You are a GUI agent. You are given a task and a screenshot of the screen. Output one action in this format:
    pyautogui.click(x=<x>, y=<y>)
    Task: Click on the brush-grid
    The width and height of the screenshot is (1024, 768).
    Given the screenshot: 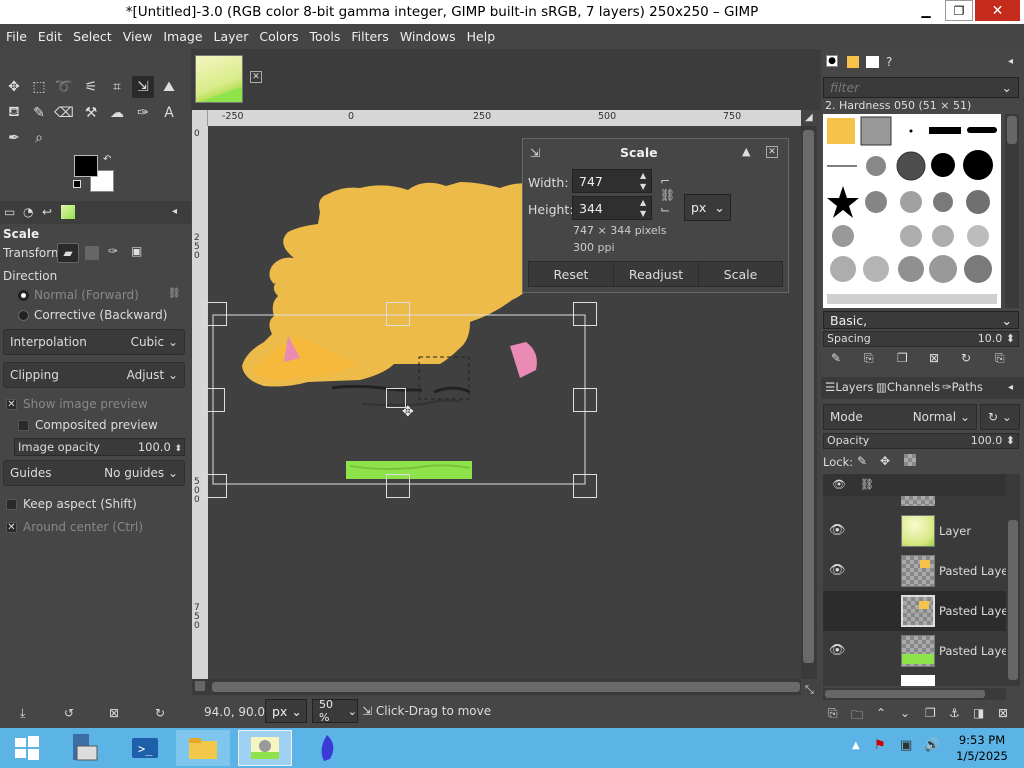 What is the action you would take?
    pyautogui.click(x=912, y=211)
    